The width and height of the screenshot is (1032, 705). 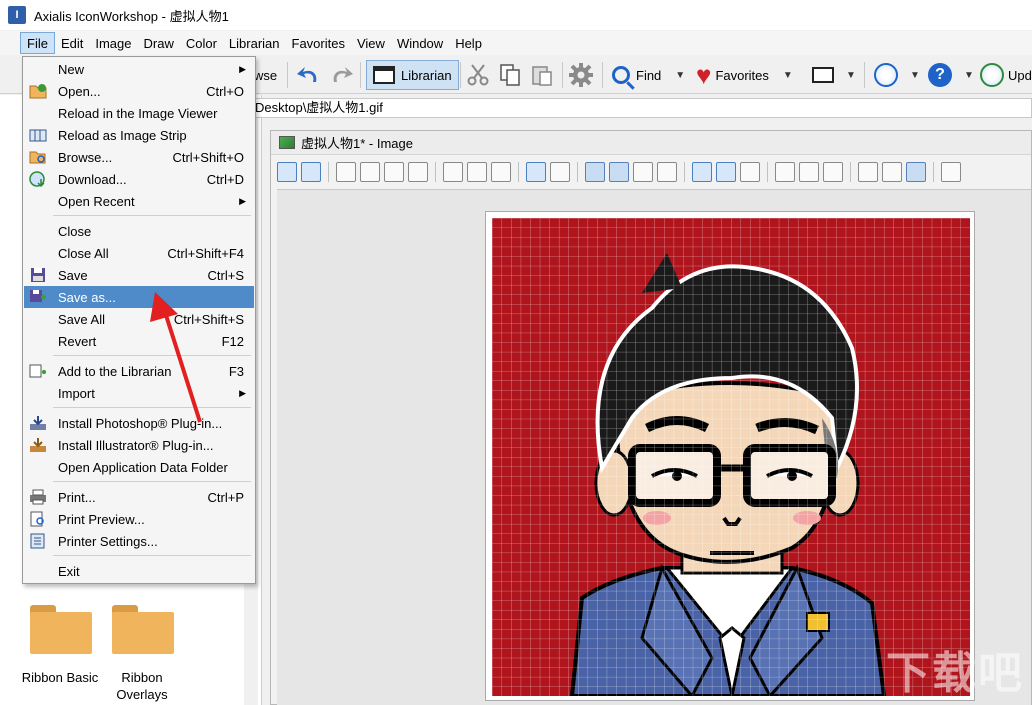 I want to click on save-icon, so click(x=346, y=172).